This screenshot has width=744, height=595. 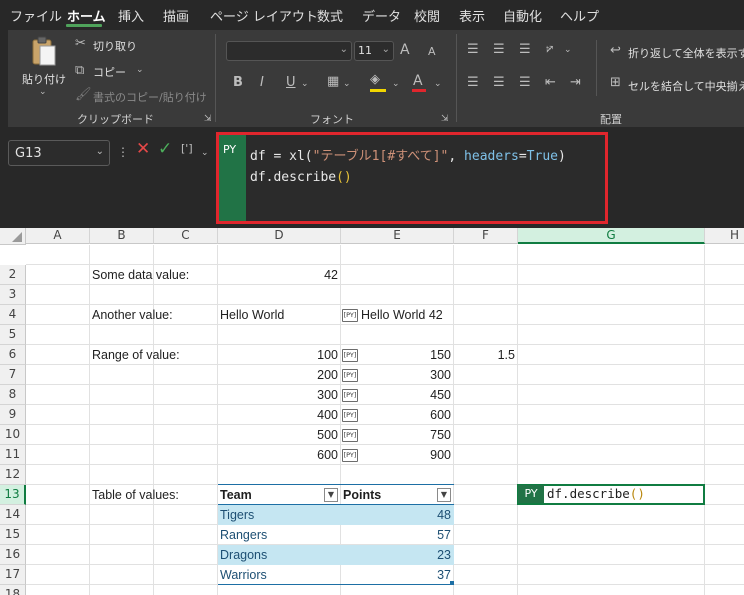 I want to click on font-color-icon: A, so click(x=418, y=81).